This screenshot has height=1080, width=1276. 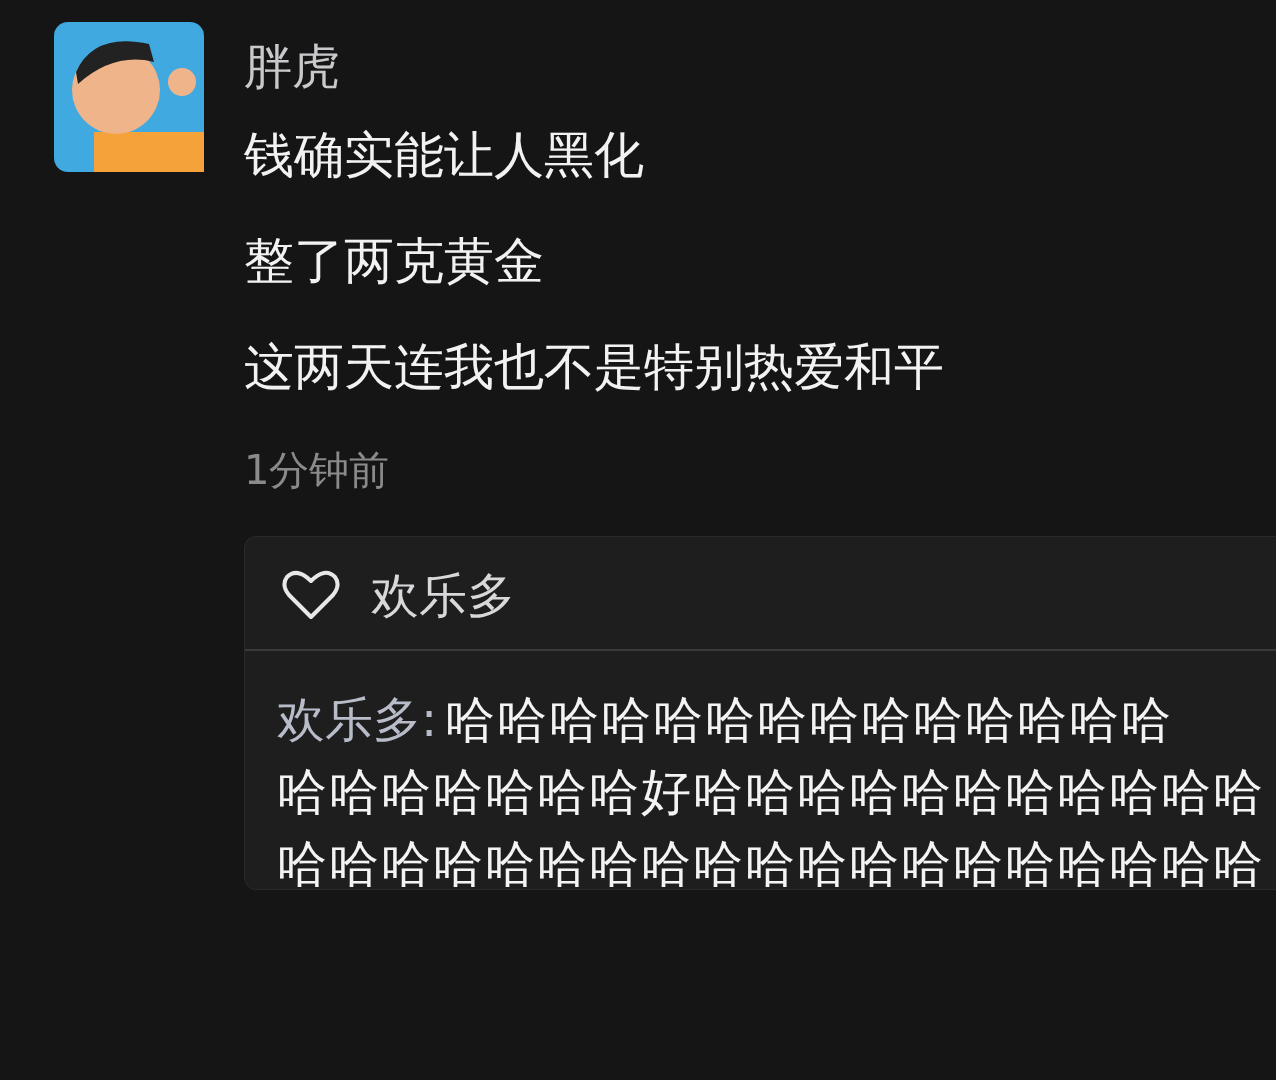 What do you see at coordinates (317, 470) in the screenshot?
I see `post-time: 1分钟前` at bounding box center [317, 470].